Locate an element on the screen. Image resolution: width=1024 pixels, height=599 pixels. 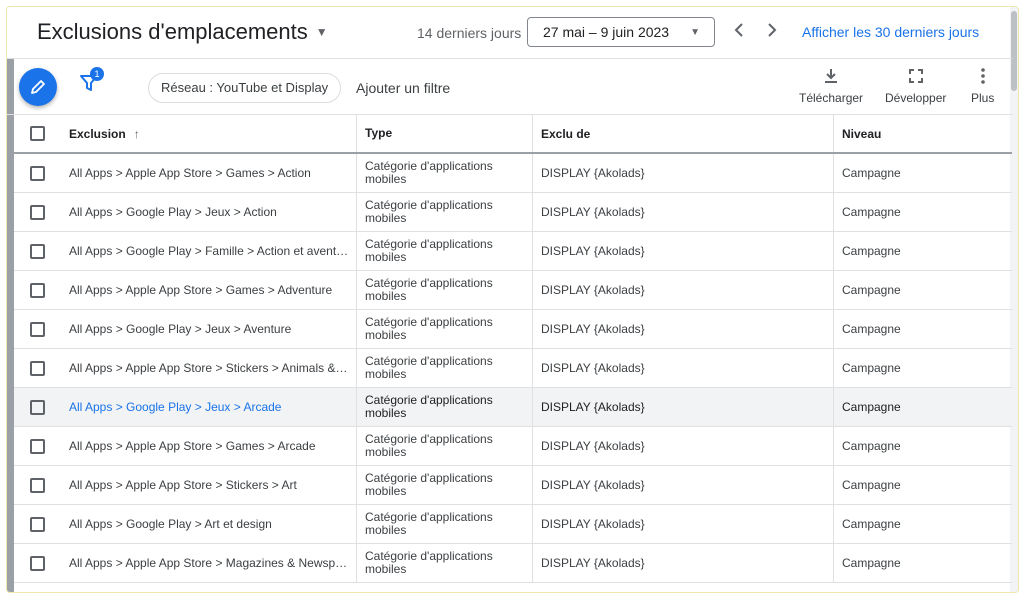
next-period-button is located at coordinates (772, 32).